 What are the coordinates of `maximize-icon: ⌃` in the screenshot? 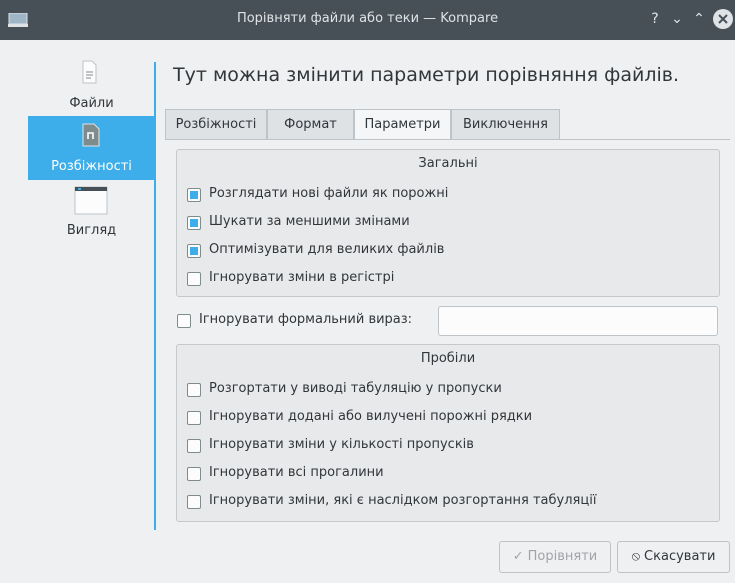 It's located at (699, 19).